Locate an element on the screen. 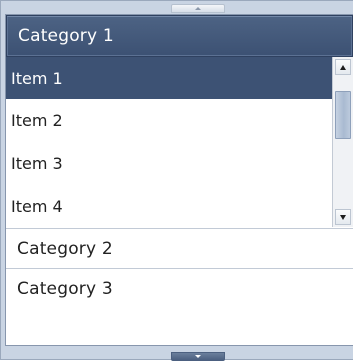 The image size is (353, 361). scrollbar-up-arrow is located at coordinates (343, 67).